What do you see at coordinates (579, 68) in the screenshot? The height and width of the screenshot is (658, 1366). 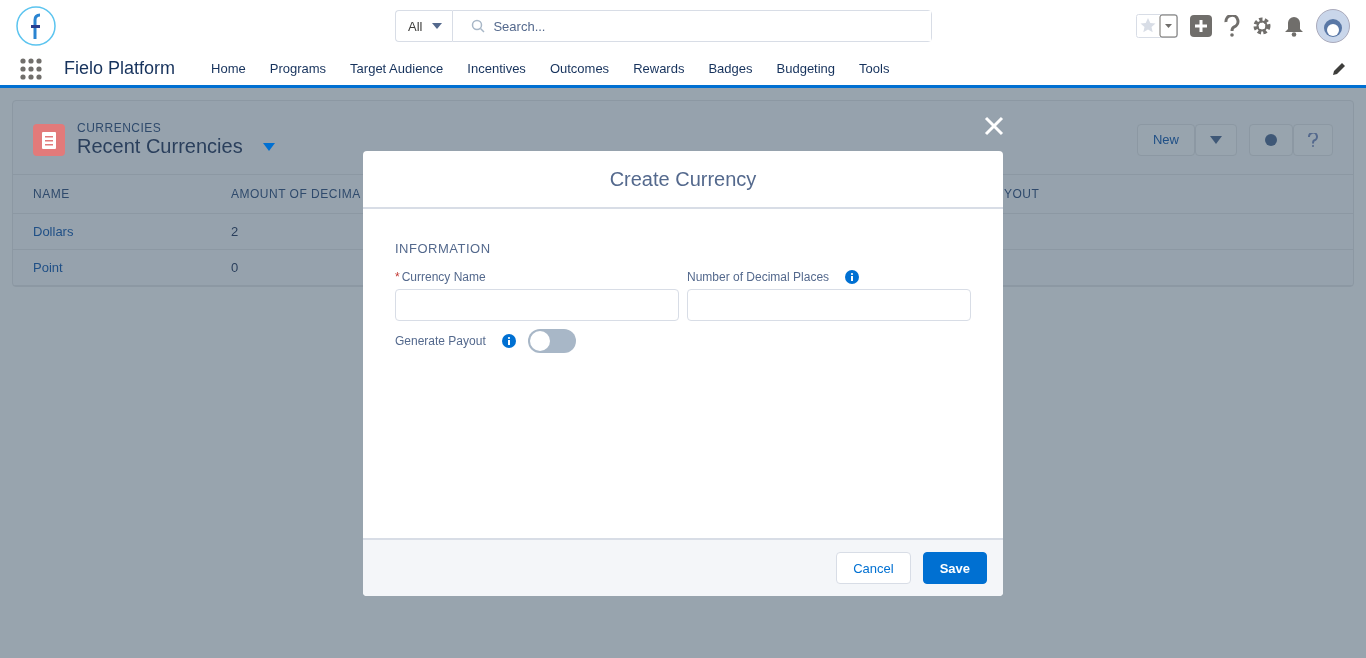 I see `nav-tab: Outcomes` at bounding box center [579, 68].